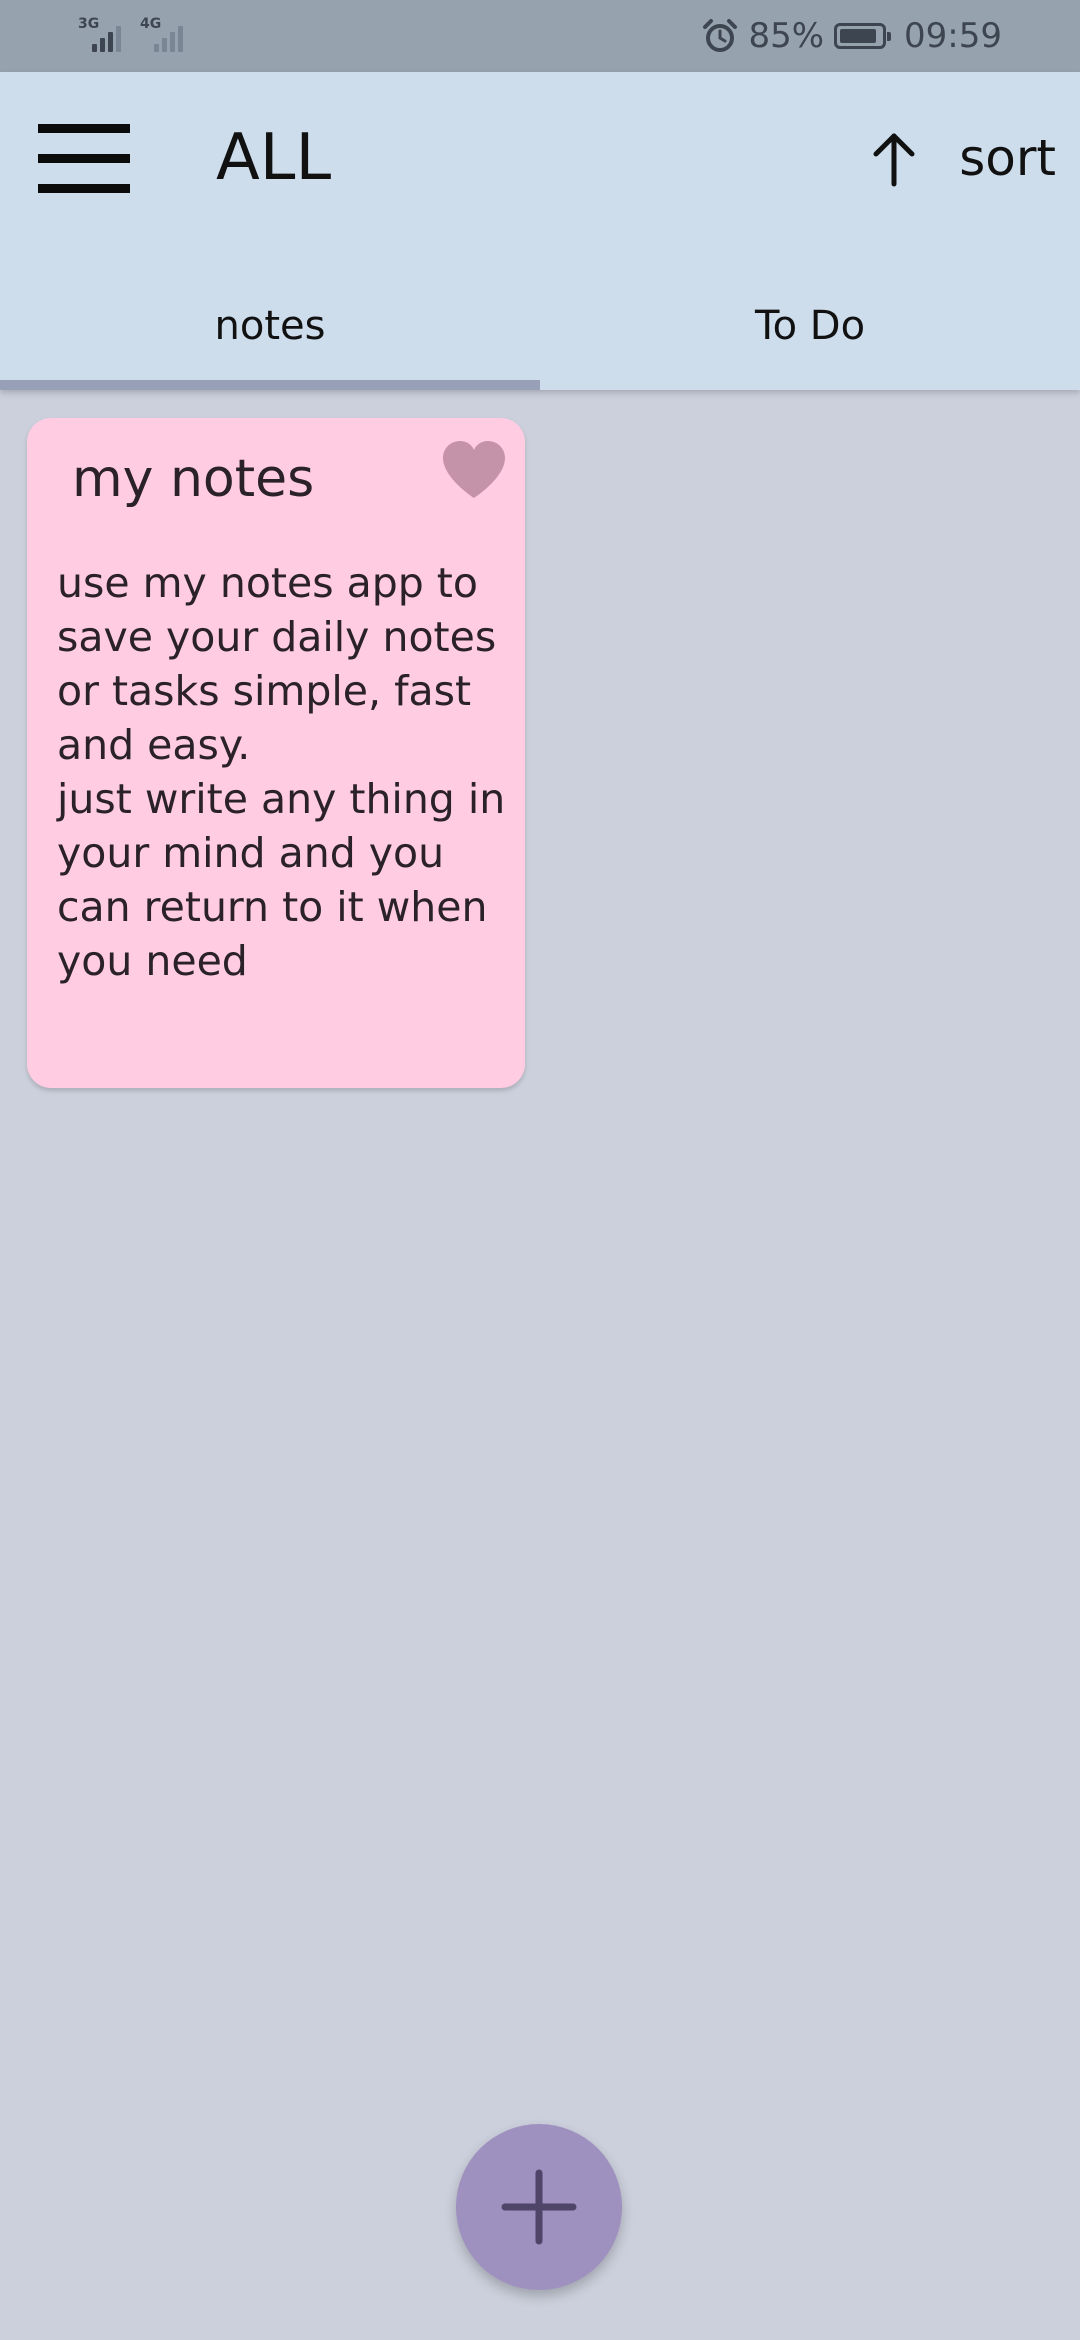 This screenshot has width=1080, height=2340. Describe the element at coordinates (270, 385) in the screenshot. I see `tab-selected-indicator` at that location.